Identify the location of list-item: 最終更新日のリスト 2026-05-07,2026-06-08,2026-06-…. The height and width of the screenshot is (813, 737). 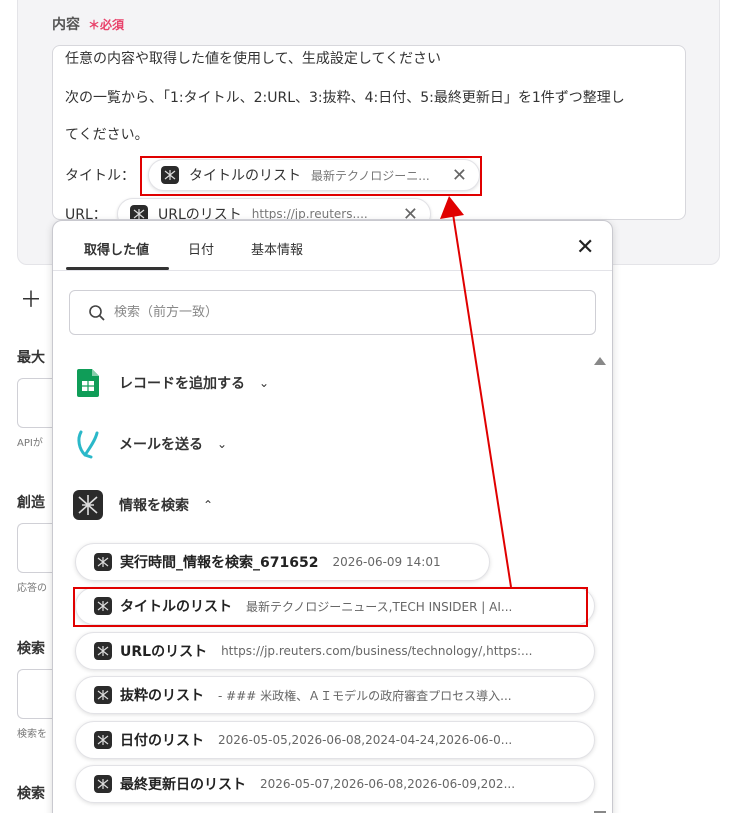
(335, 784).